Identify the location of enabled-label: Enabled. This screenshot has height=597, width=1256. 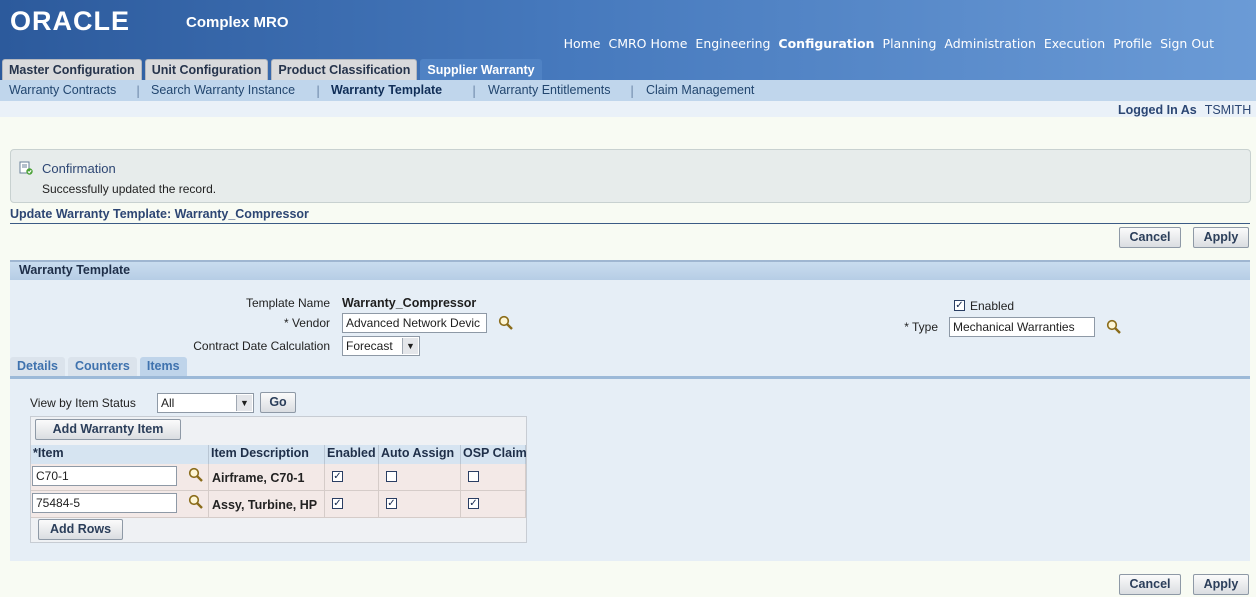
(992, 306).